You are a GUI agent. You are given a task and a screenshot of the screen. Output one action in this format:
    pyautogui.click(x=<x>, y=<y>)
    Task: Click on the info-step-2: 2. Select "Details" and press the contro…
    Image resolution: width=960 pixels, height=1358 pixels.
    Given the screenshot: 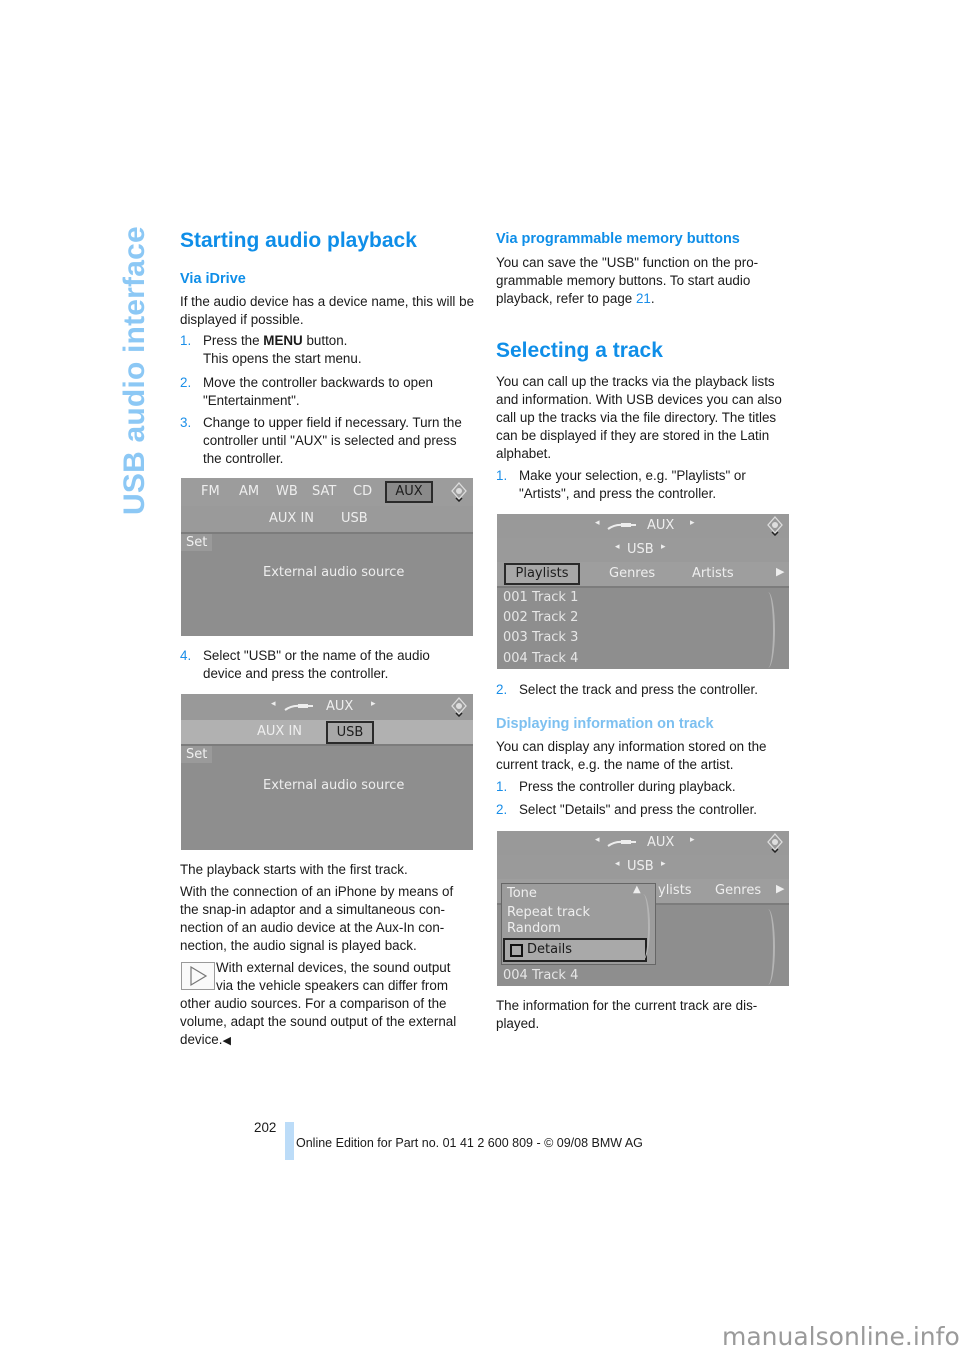 What is the action you would take?
    pyautogui.click(x=646, y=810)
    